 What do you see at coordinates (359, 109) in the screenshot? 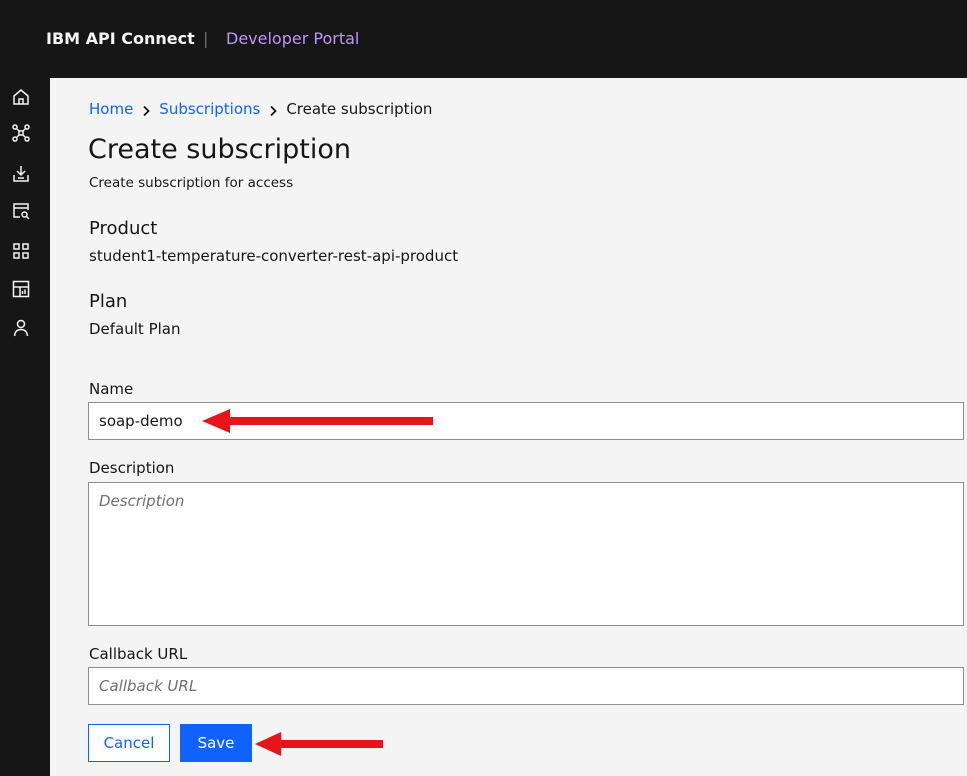
I see `breadcrumb-current: Create subscription` at bounding box center [359, 109].